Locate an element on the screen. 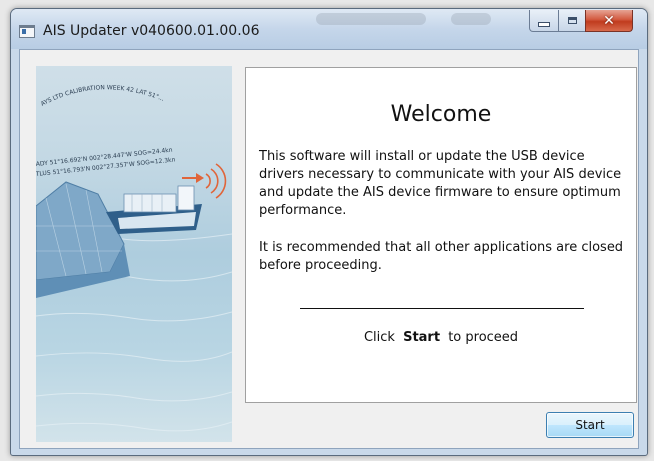 The image size is (654, 461). title-bar: AIS Updater v040600.01.00.06 ✕ is located at coordinates (329, 29).